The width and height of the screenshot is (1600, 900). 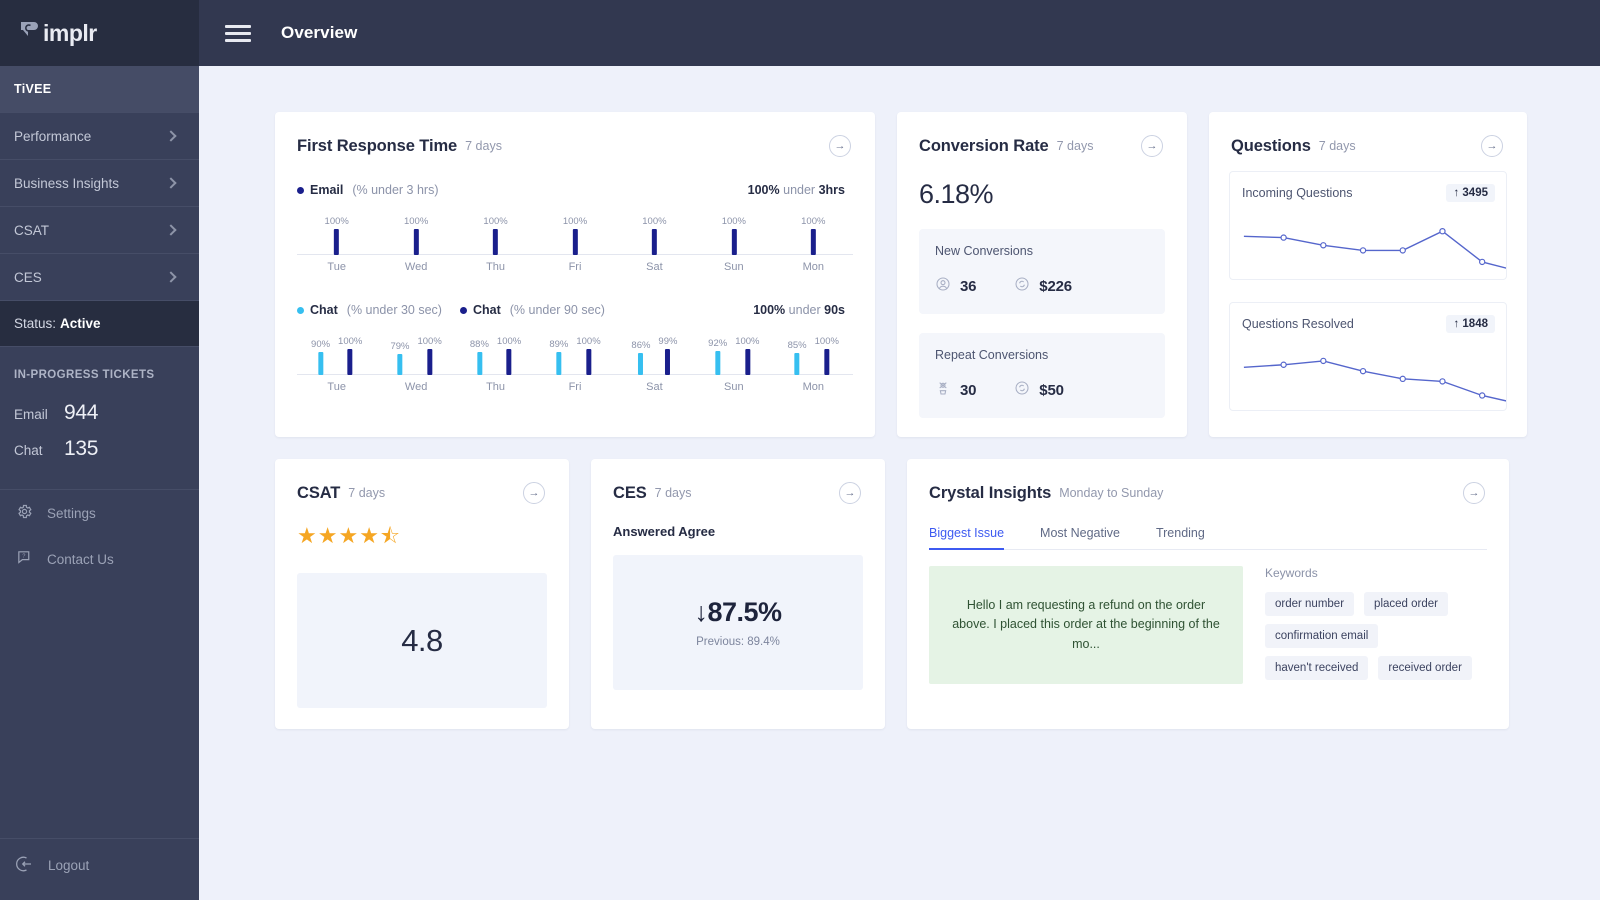 I want to click on keyword-chip: received order, so click(x=1425, y=668).